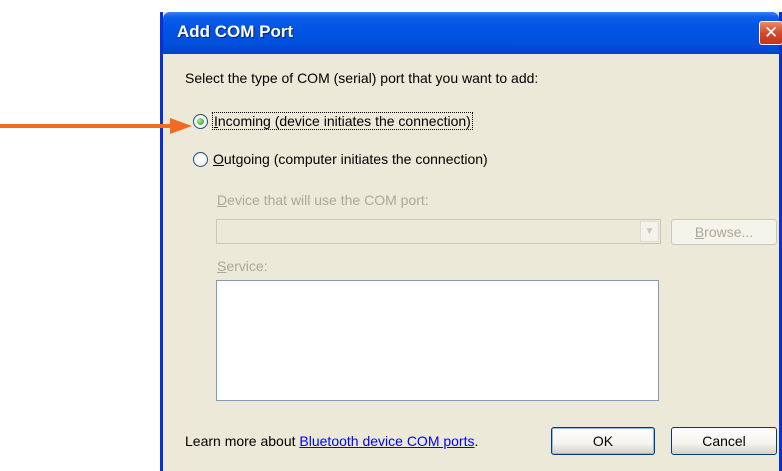 The width and height of the screenshot is (782, 471). What do you see at coordinates (96, 126) in the screenshot?
I see `arrow-right-icon` at bounding box center [96, 126].